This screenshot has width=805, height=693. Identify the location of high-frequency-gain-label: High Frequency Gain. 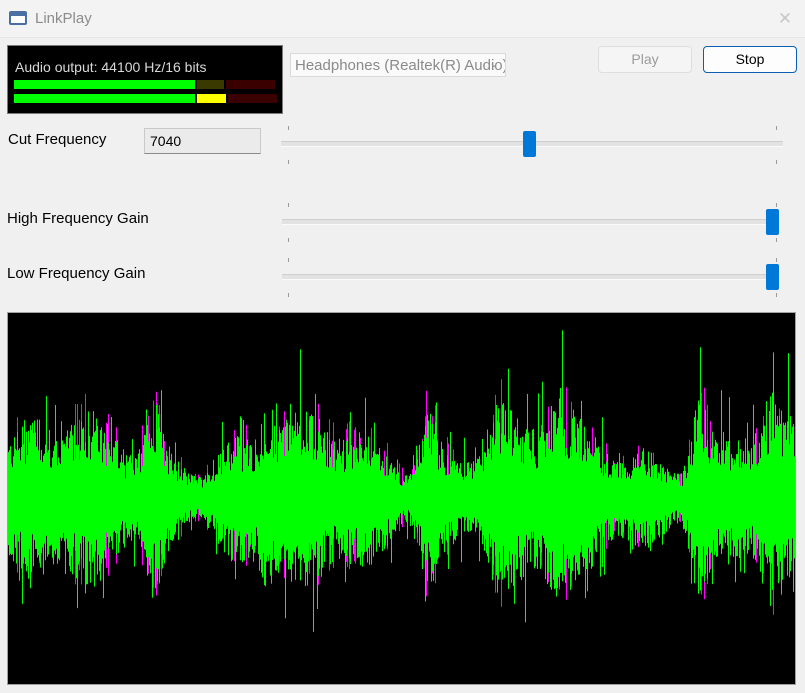
(78, 218).